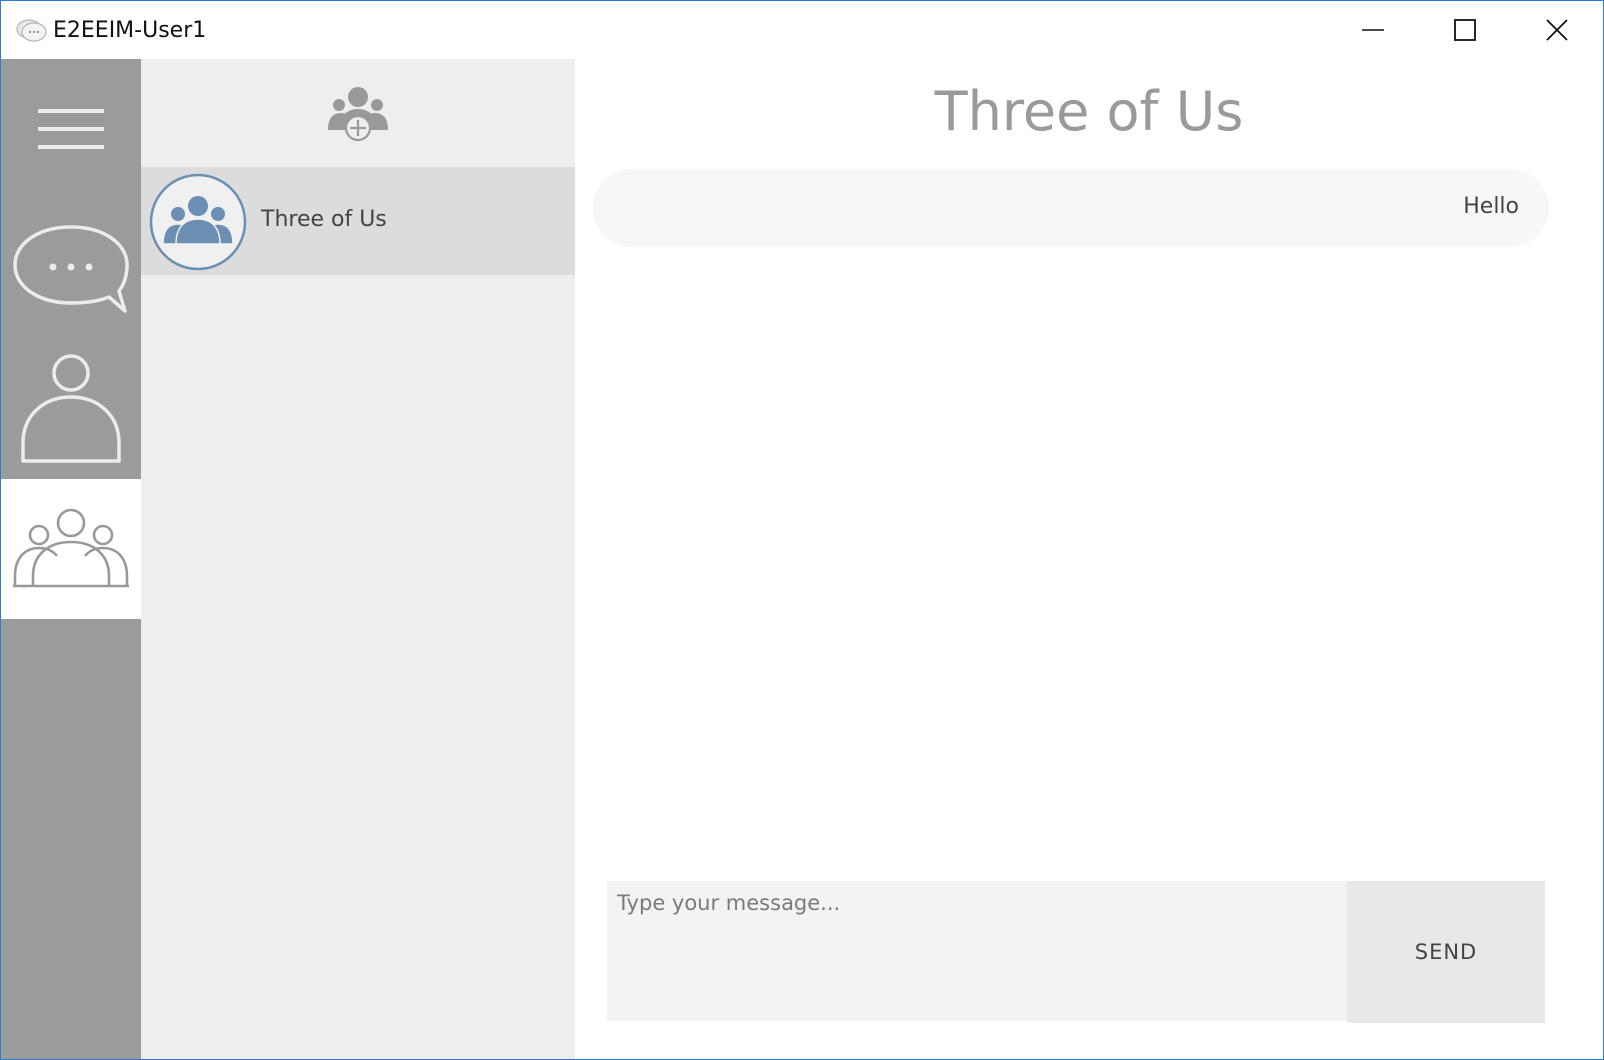 The height and width of the screenshot is (1060, 1604). What do you see at coordinates (198, 222) in the screenshot?
I see `group-avatar-icon` at bounding box center [198, 222].